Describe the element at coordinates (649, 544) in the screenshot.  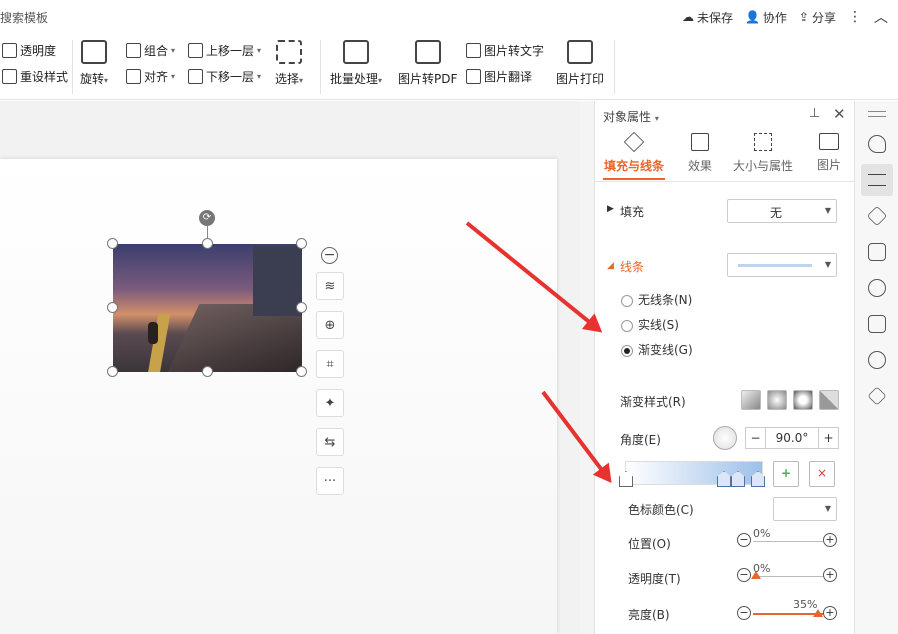
I see `position-label: 位置(O)` at that location.